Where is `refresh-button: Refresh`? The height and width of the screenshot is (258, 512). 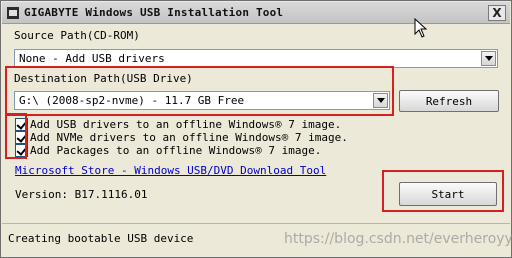
refresh-button: Refresh is located at coordinates (449, 101).